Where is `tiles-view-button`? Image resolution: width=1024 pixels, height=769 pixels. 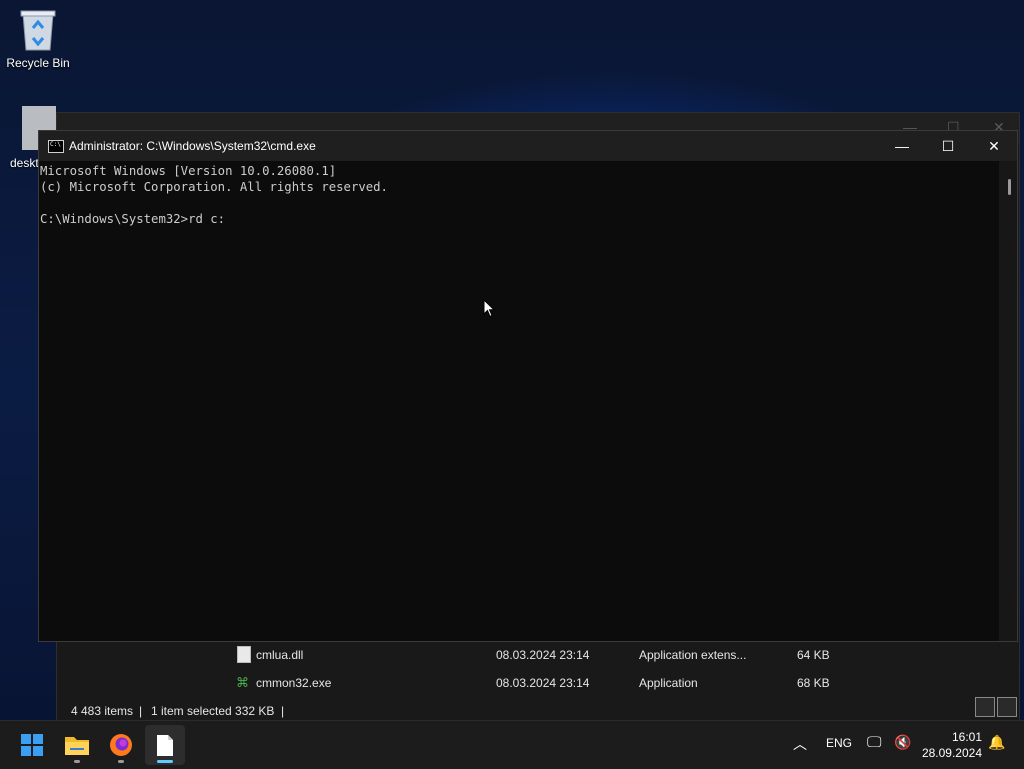
tiles-view-button is located at coordinates (1007, 707).